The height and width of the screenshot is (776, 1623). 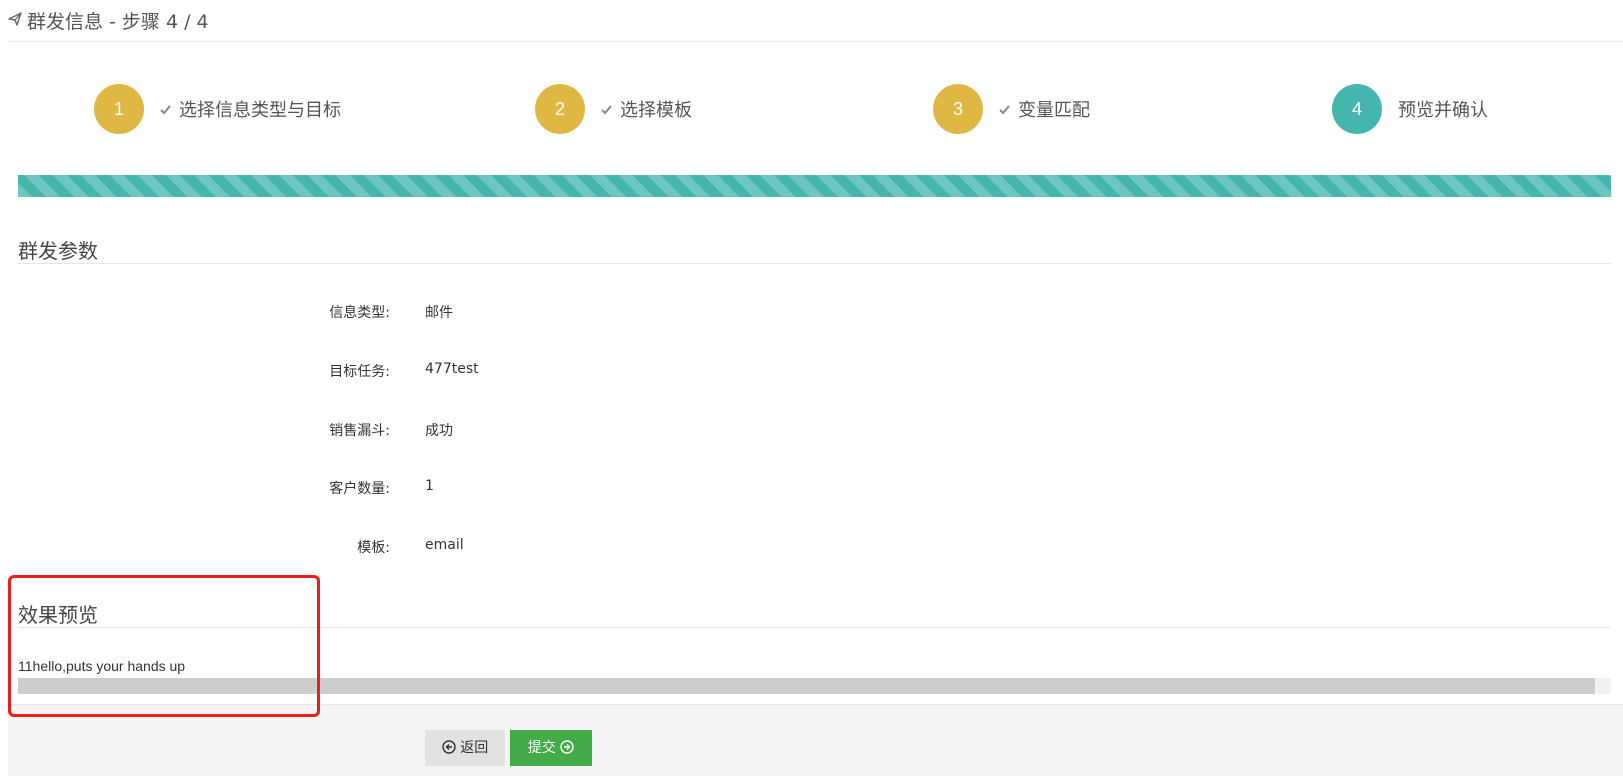 I want to click on step-label: 变量匹配, so click(x=1054, y=110).